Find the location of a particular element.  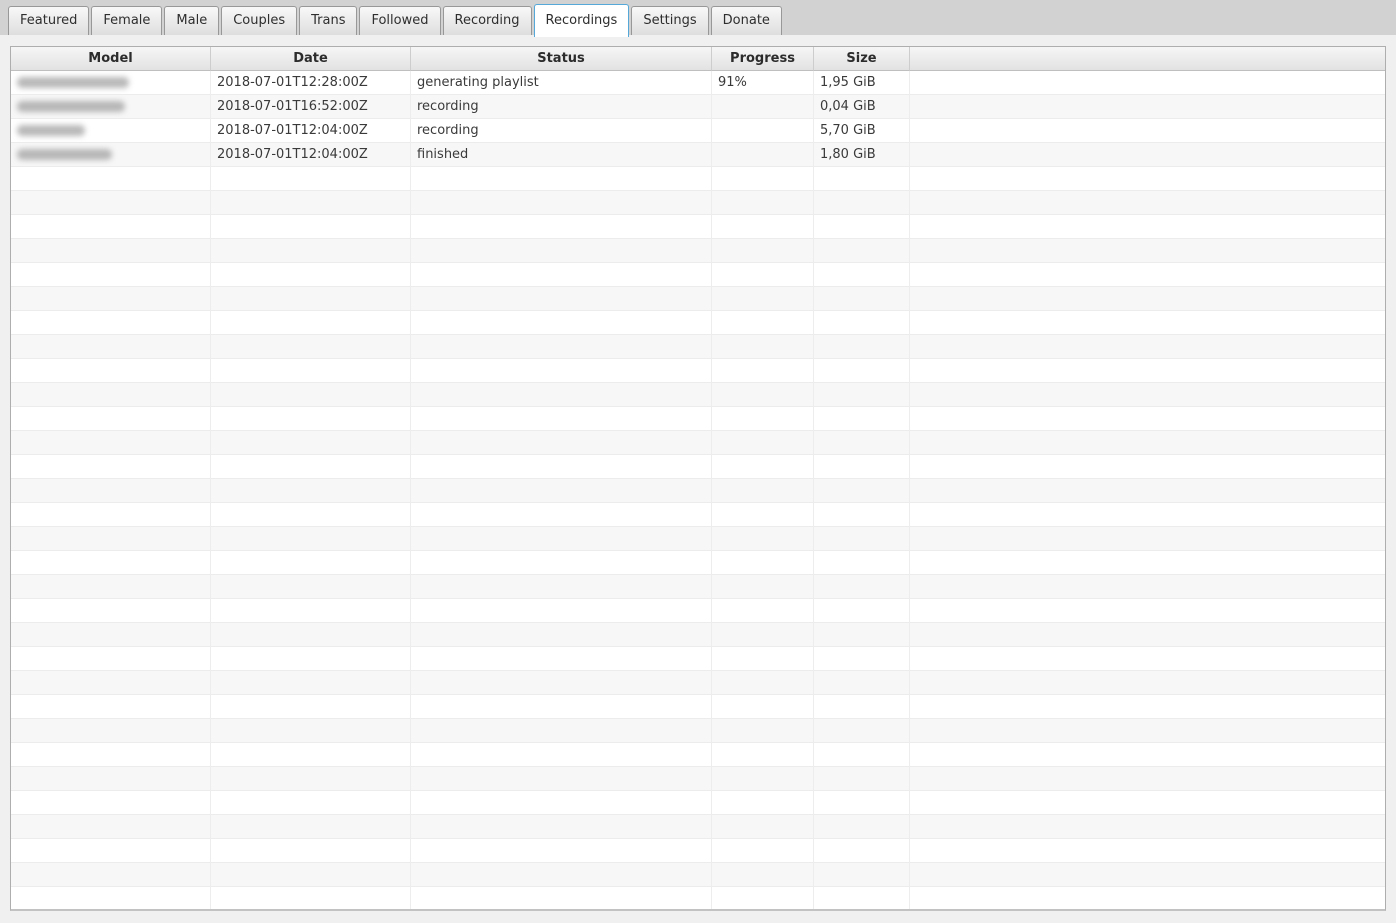

column-header-model: Model is located at coordinates (111, 59).